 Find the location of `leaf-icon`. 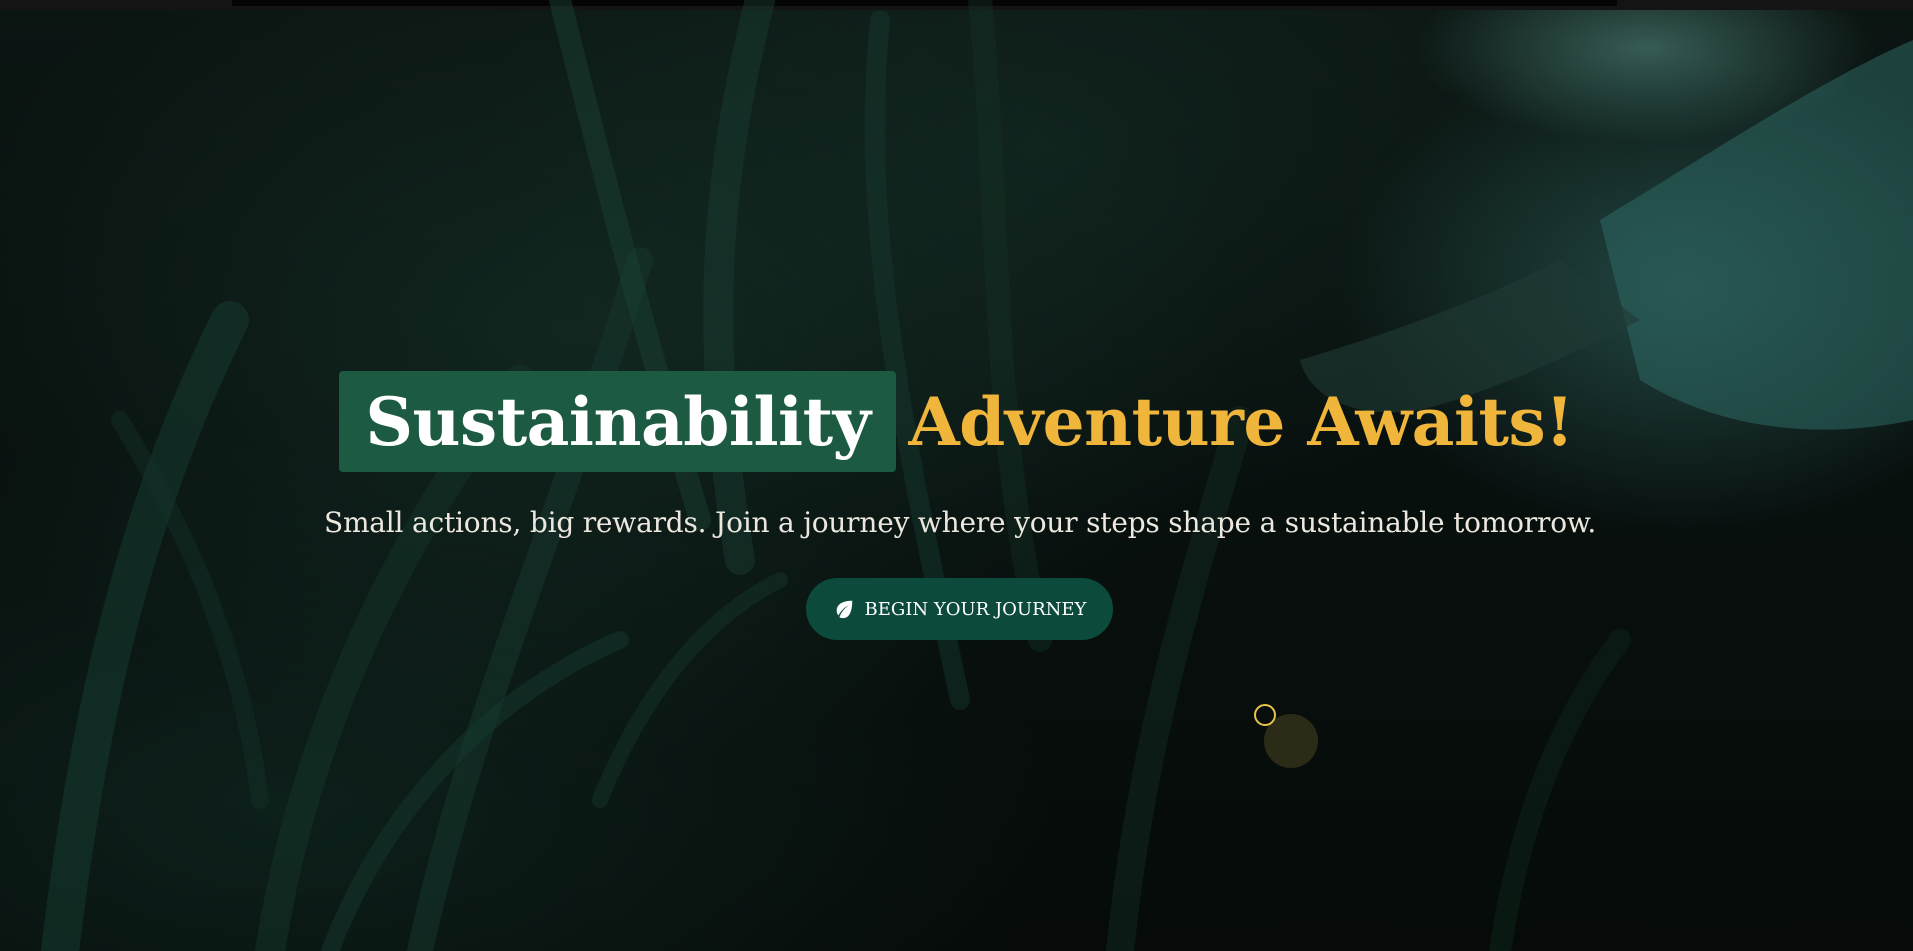

leaf-icon is located at coordinates (844, 609).